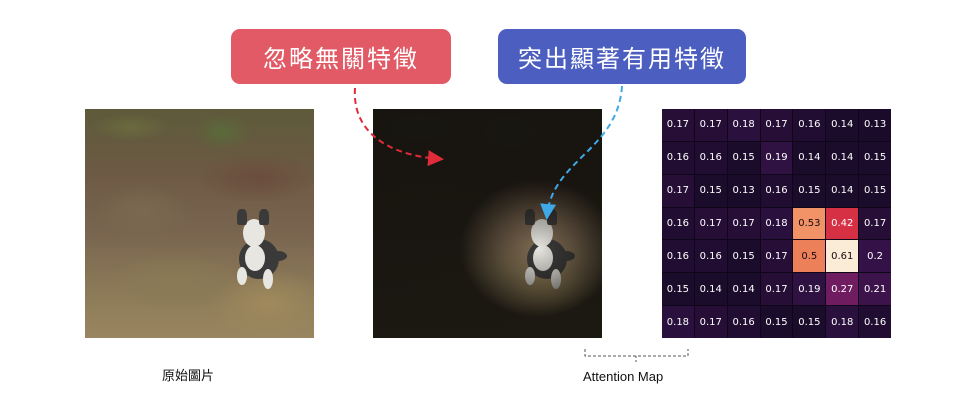  Describe the element at coordinates (636, 353) in the screenshot. I see `attention-map-bracket` at that location.